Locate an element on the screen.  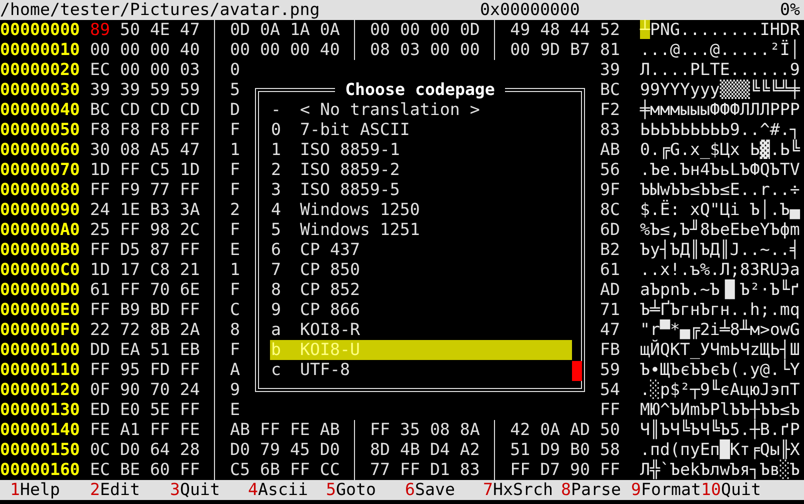
offset-address: 00000020 is located at coordinates (40, 70).